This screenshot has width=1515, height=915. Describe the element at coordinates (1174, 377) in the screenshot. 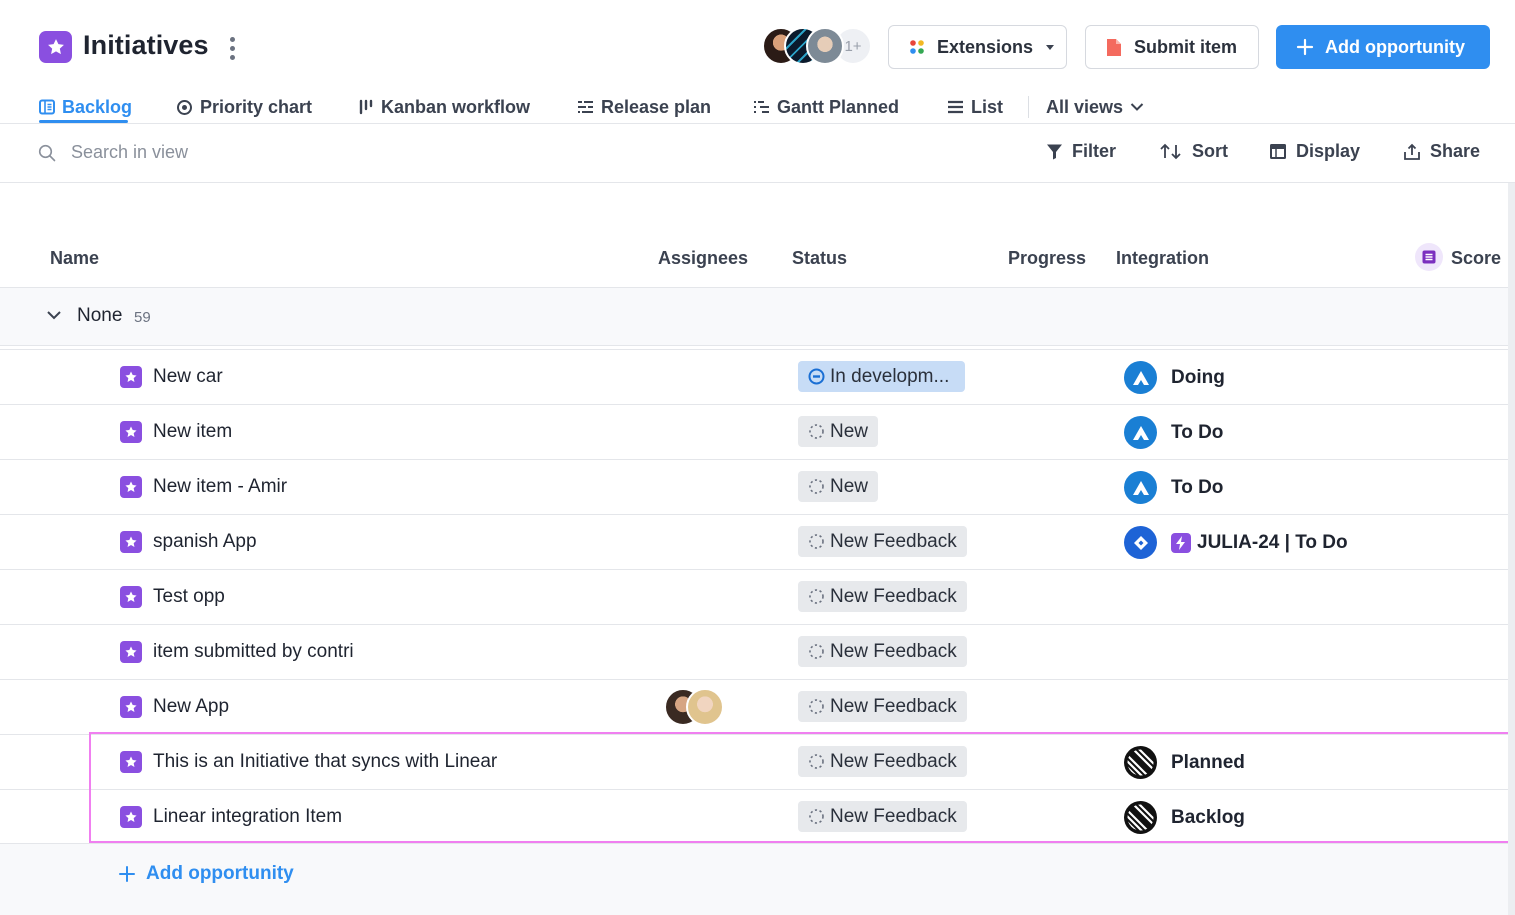

I see `integration-cell: Doing` at that location.